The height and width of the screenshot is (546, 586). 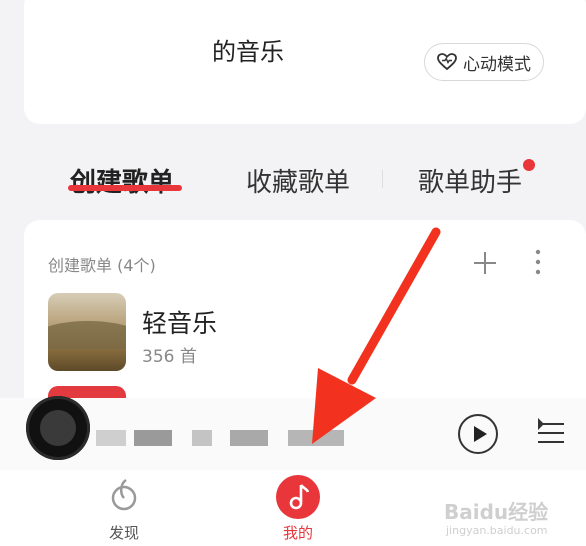 I want to click on play-button, so click(x=478, y=434).